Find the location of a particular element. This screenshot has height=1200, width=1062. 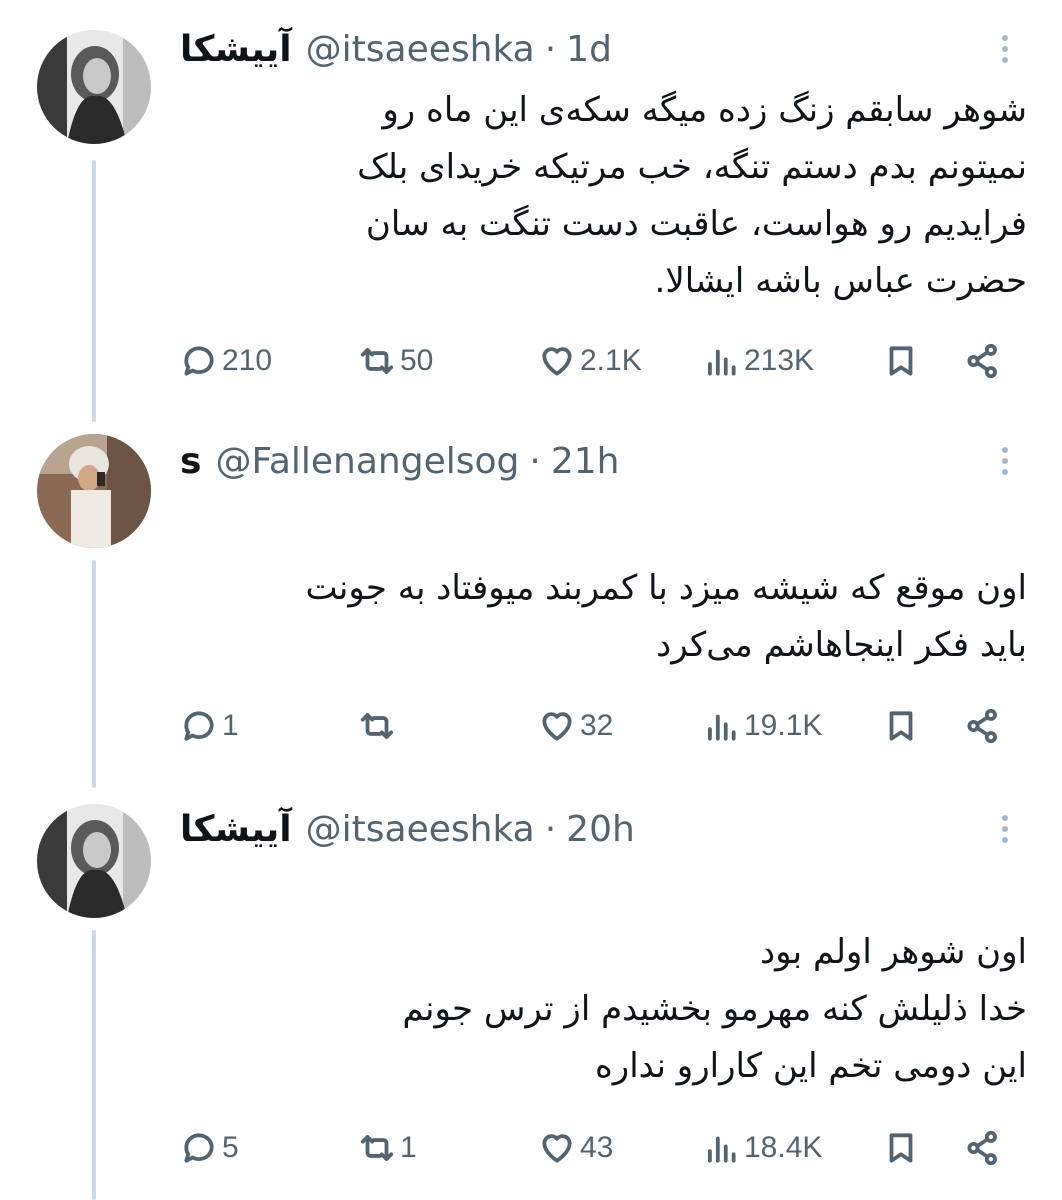

like-count: 43 is located at coordinates (597, 1147).